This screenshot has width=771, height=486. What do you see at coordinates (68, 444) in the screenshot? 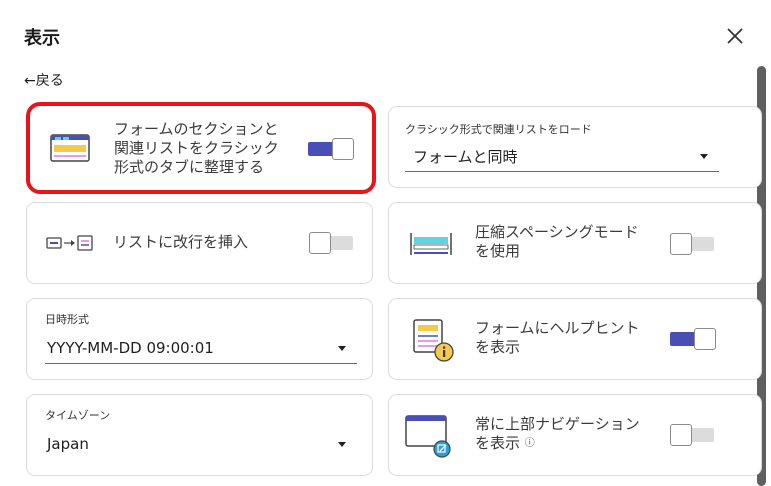
I see `timezone-select: Japan` at bounding box center [68, 444].